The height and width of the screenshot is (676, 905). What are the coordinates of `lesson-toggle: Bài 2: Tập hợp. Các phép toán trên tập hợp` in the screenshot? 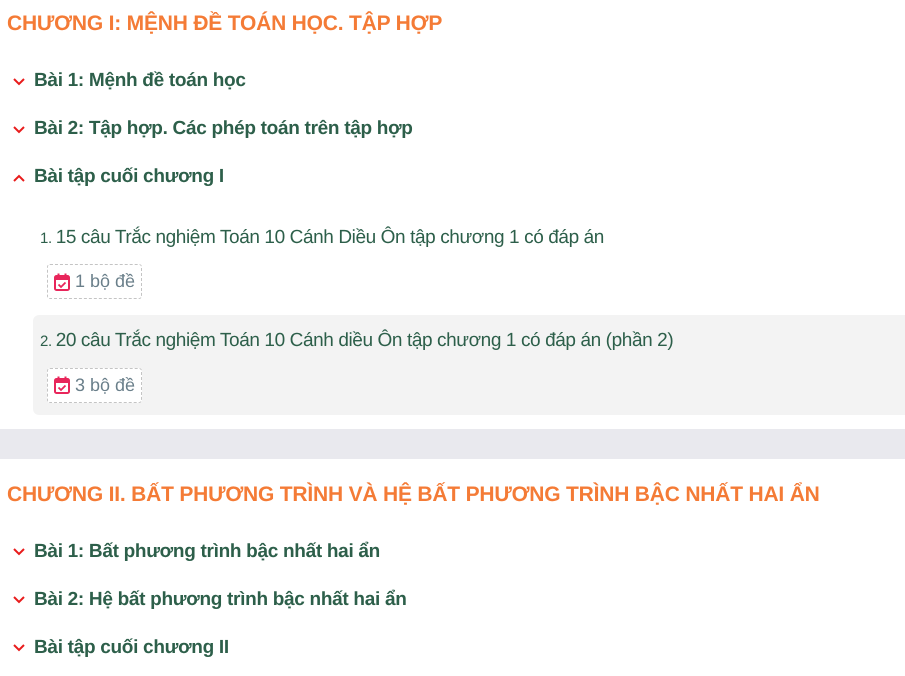 It's located at (452, 130).